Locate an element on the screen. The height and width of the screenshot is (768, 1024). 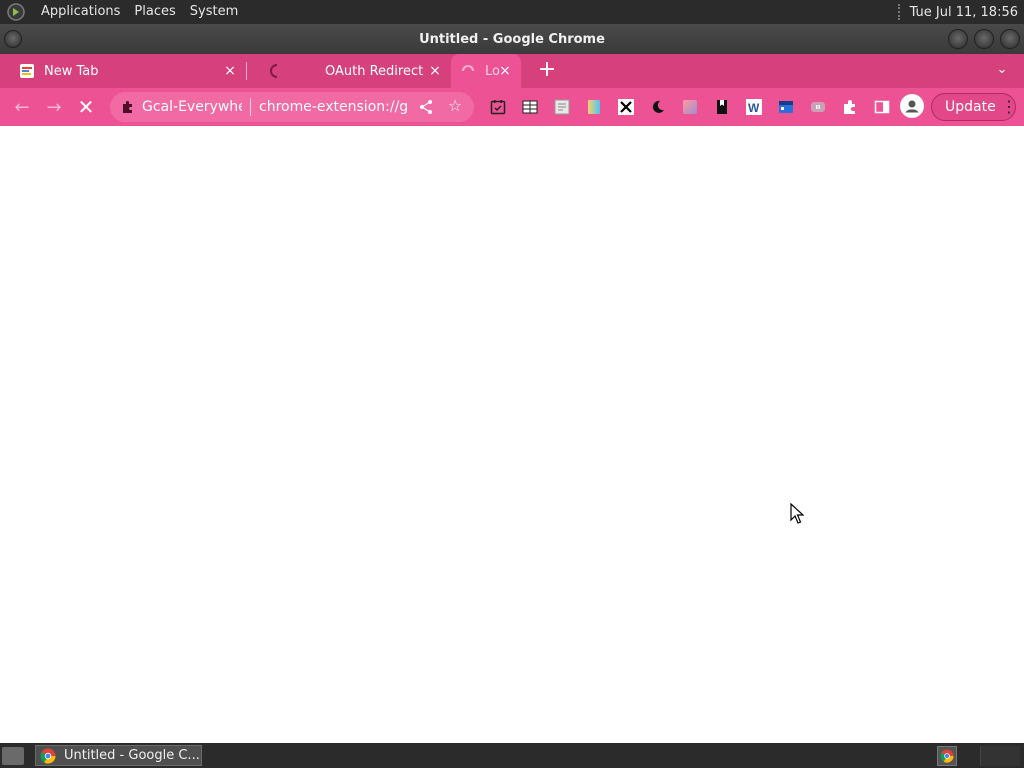
window-controls is located at coordinates (984, 39).